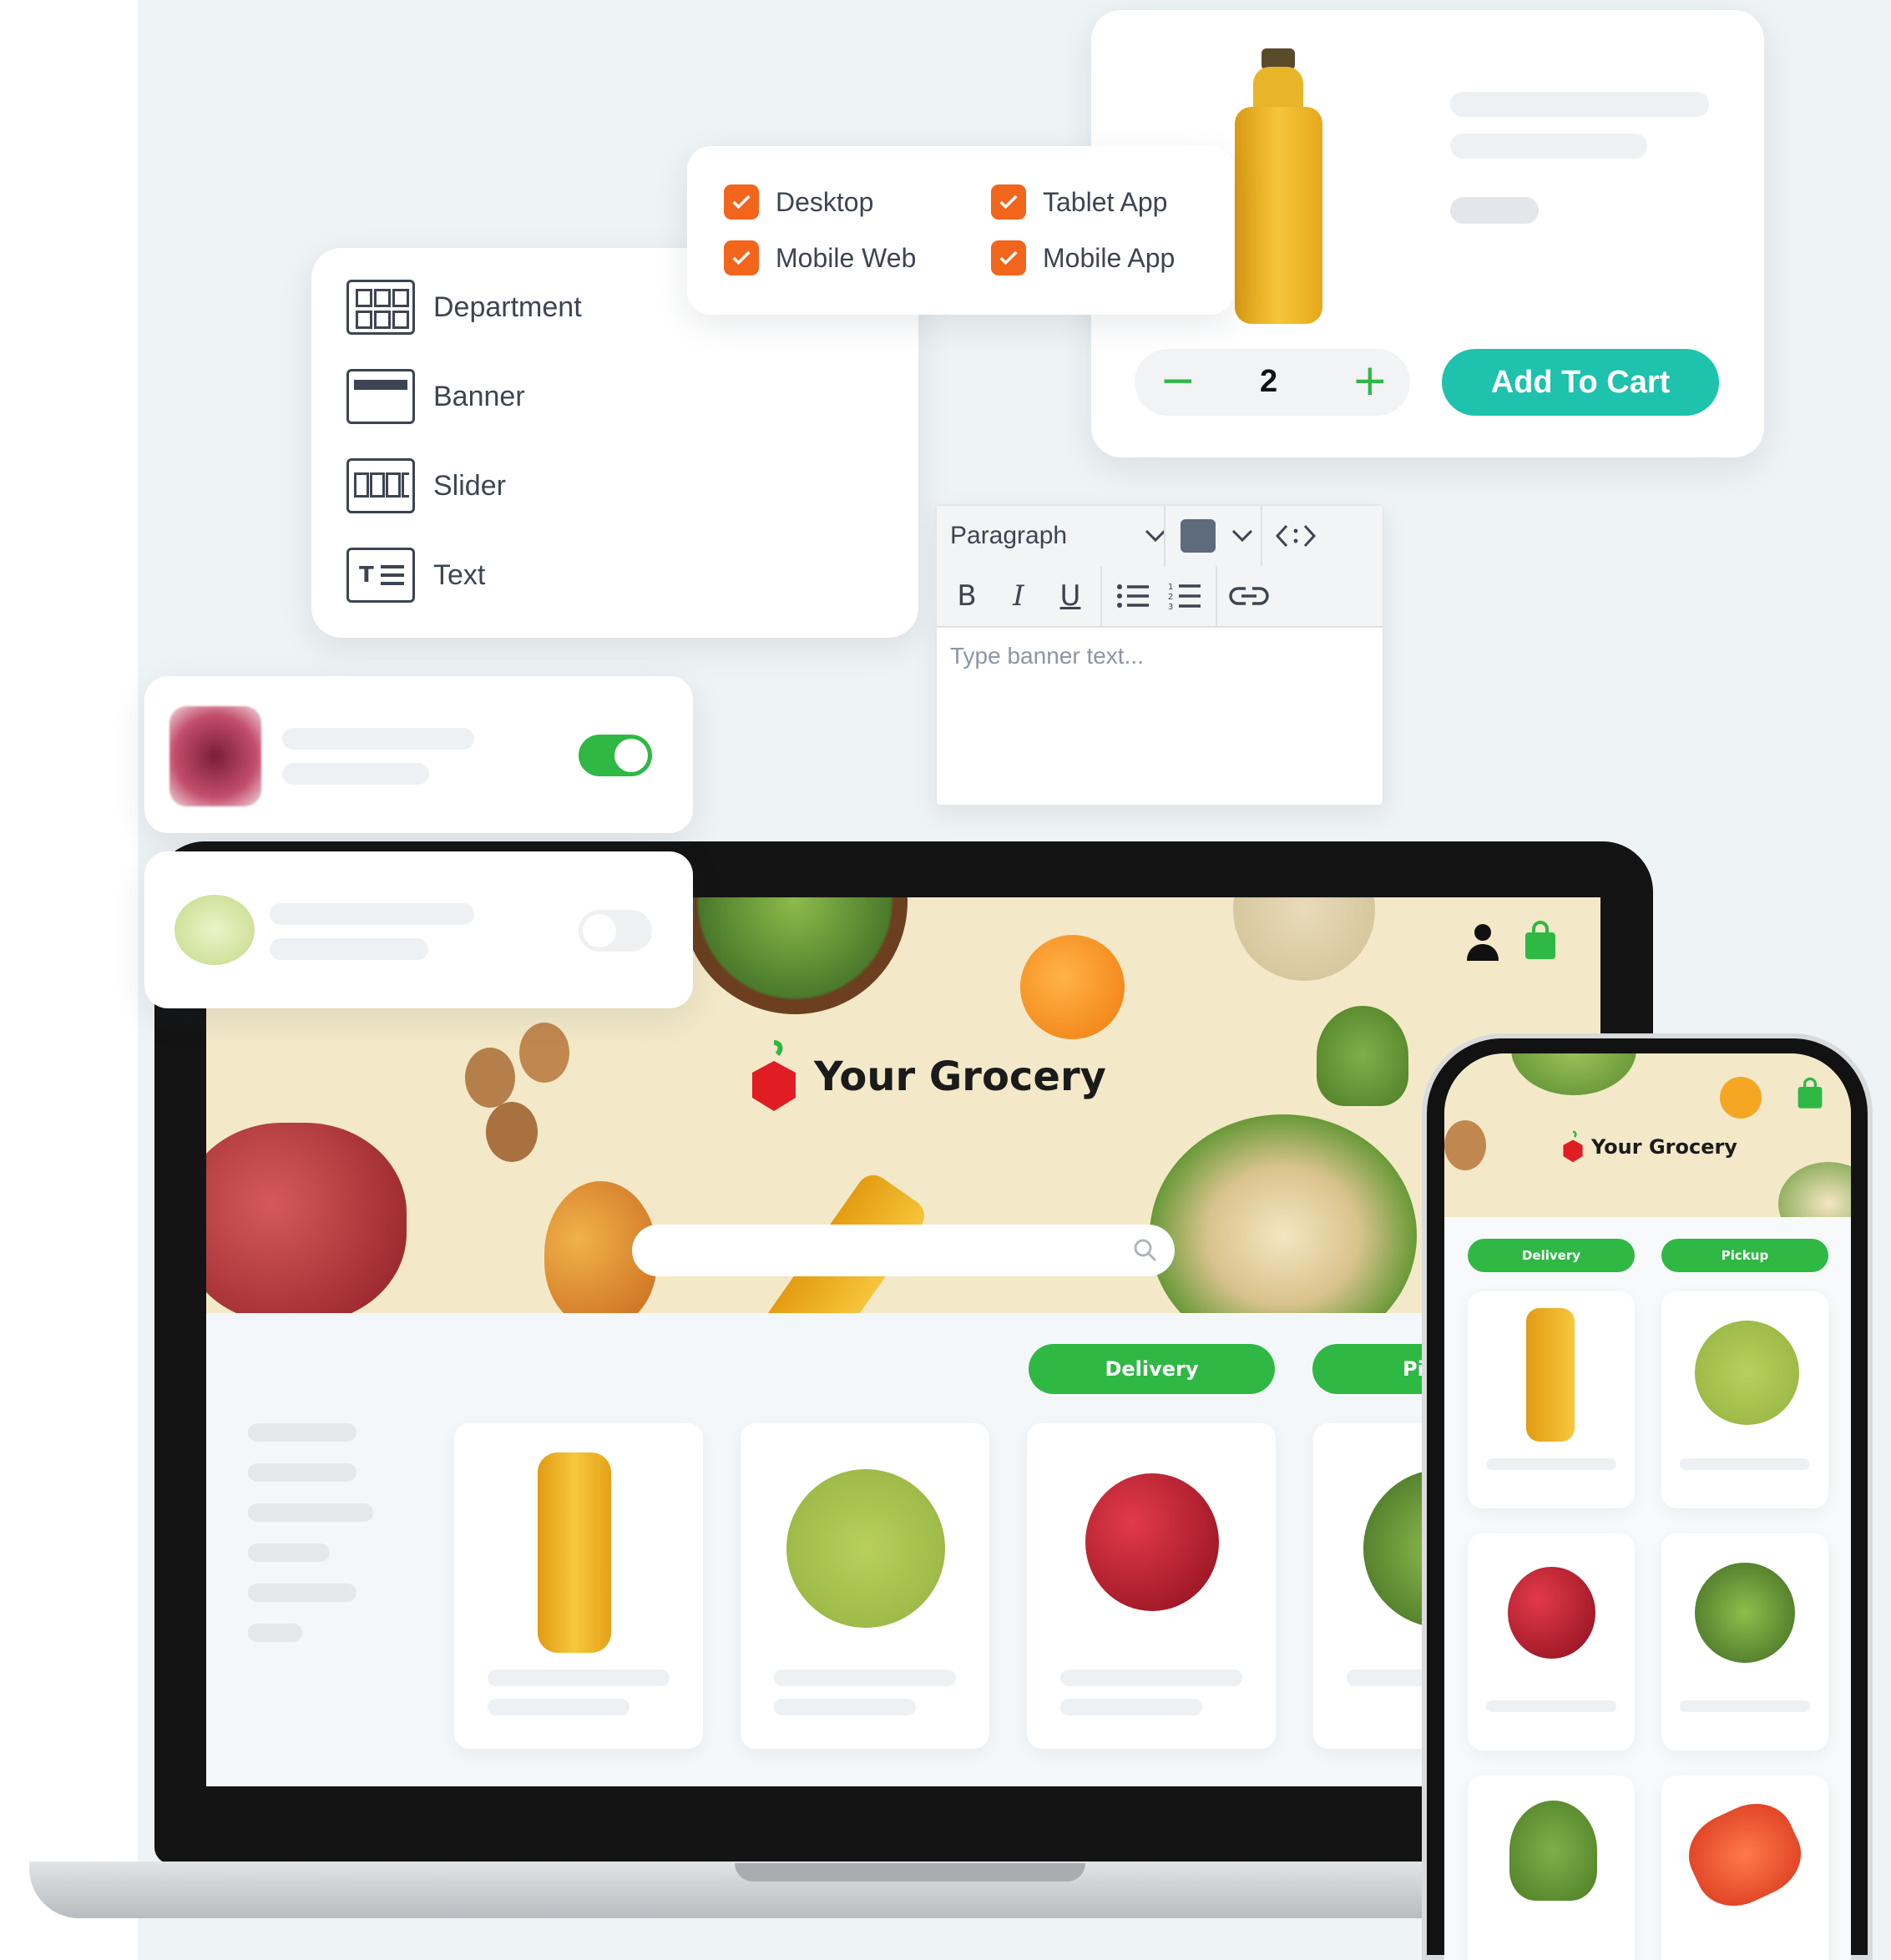 The image size is (1891, 1960). What do you see at coordinates (1178, 381) in the screenshot?
I see `decrement-button: −` at bounding box center [1178, 381].